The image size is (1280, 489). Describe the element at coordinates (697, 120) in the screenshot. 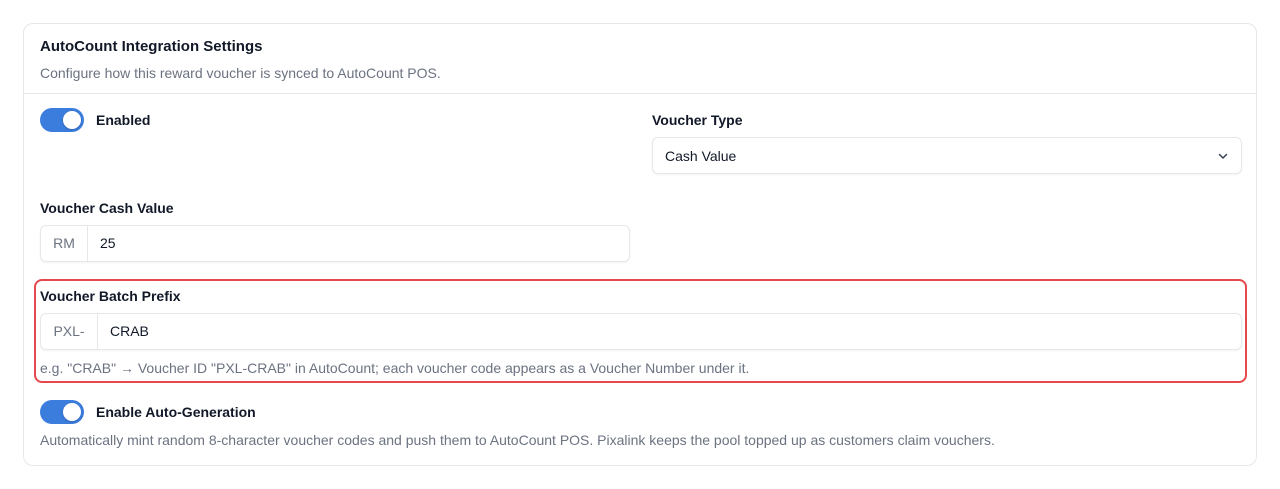

I see `voucher-type-label: Voucher Type` at that location.